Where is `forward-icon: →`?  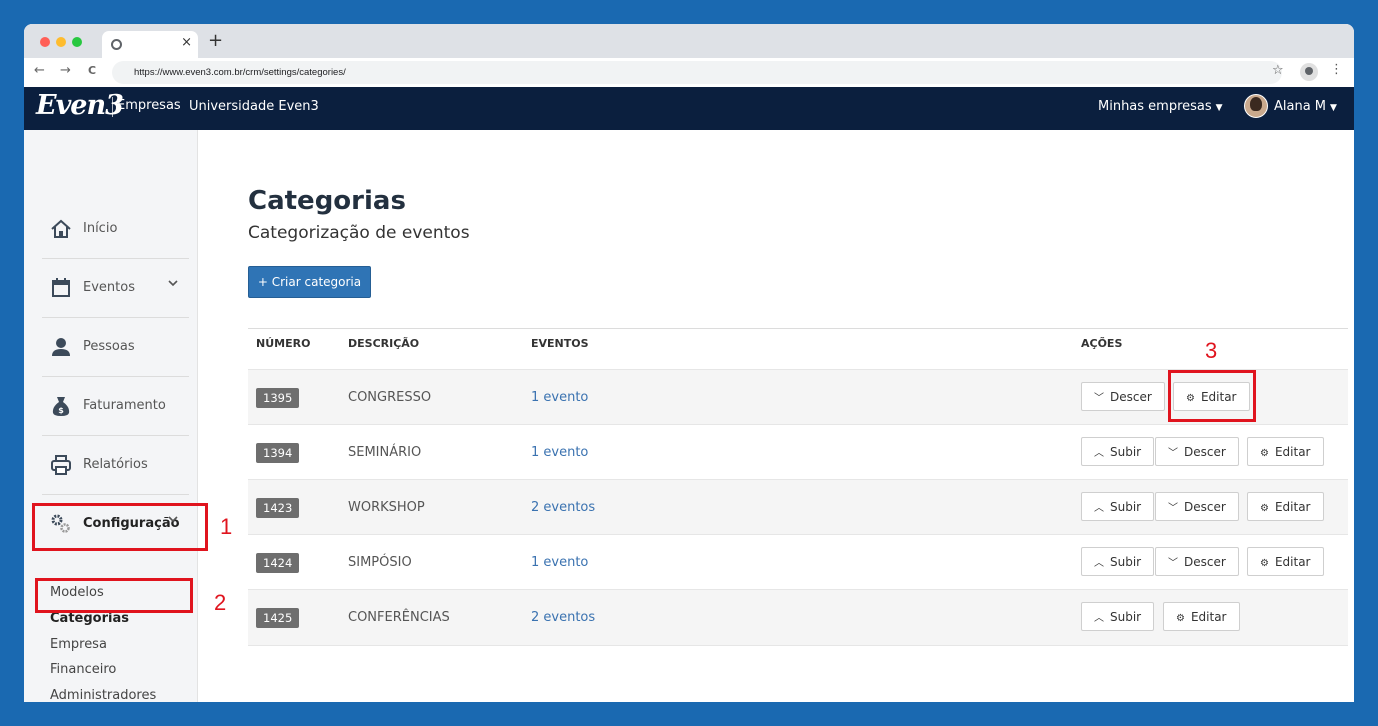
forward-icon: → is located at coordinates (65, 70).